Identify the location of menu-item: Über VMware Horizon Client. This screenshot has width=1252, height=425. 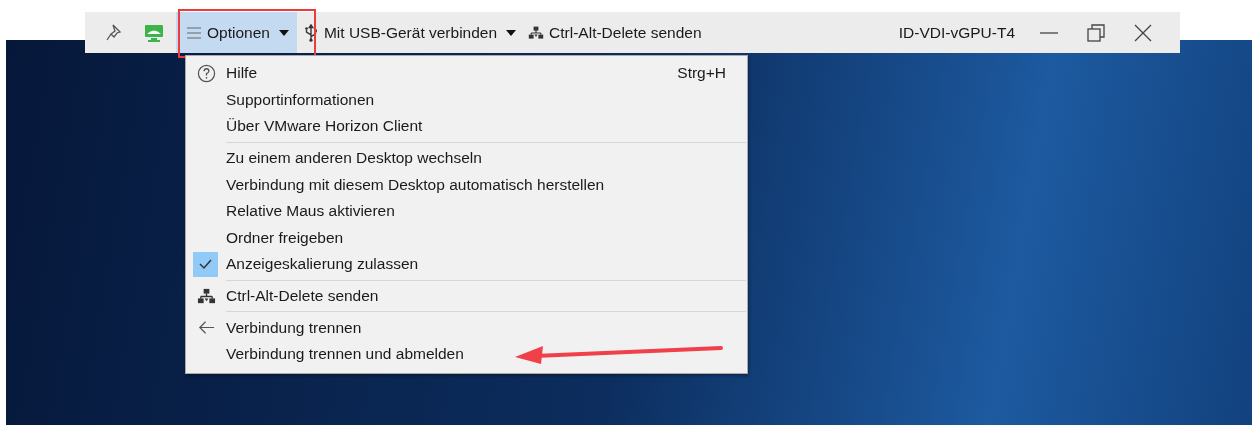
(466, 126).